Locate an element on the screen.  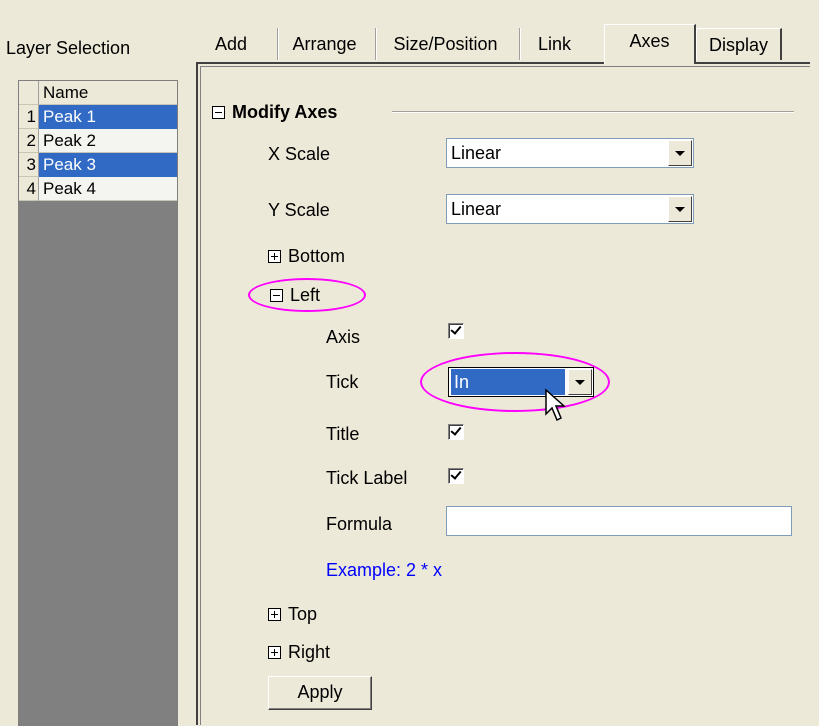
tick-dropdown: In is located at coordinates (521, 382).